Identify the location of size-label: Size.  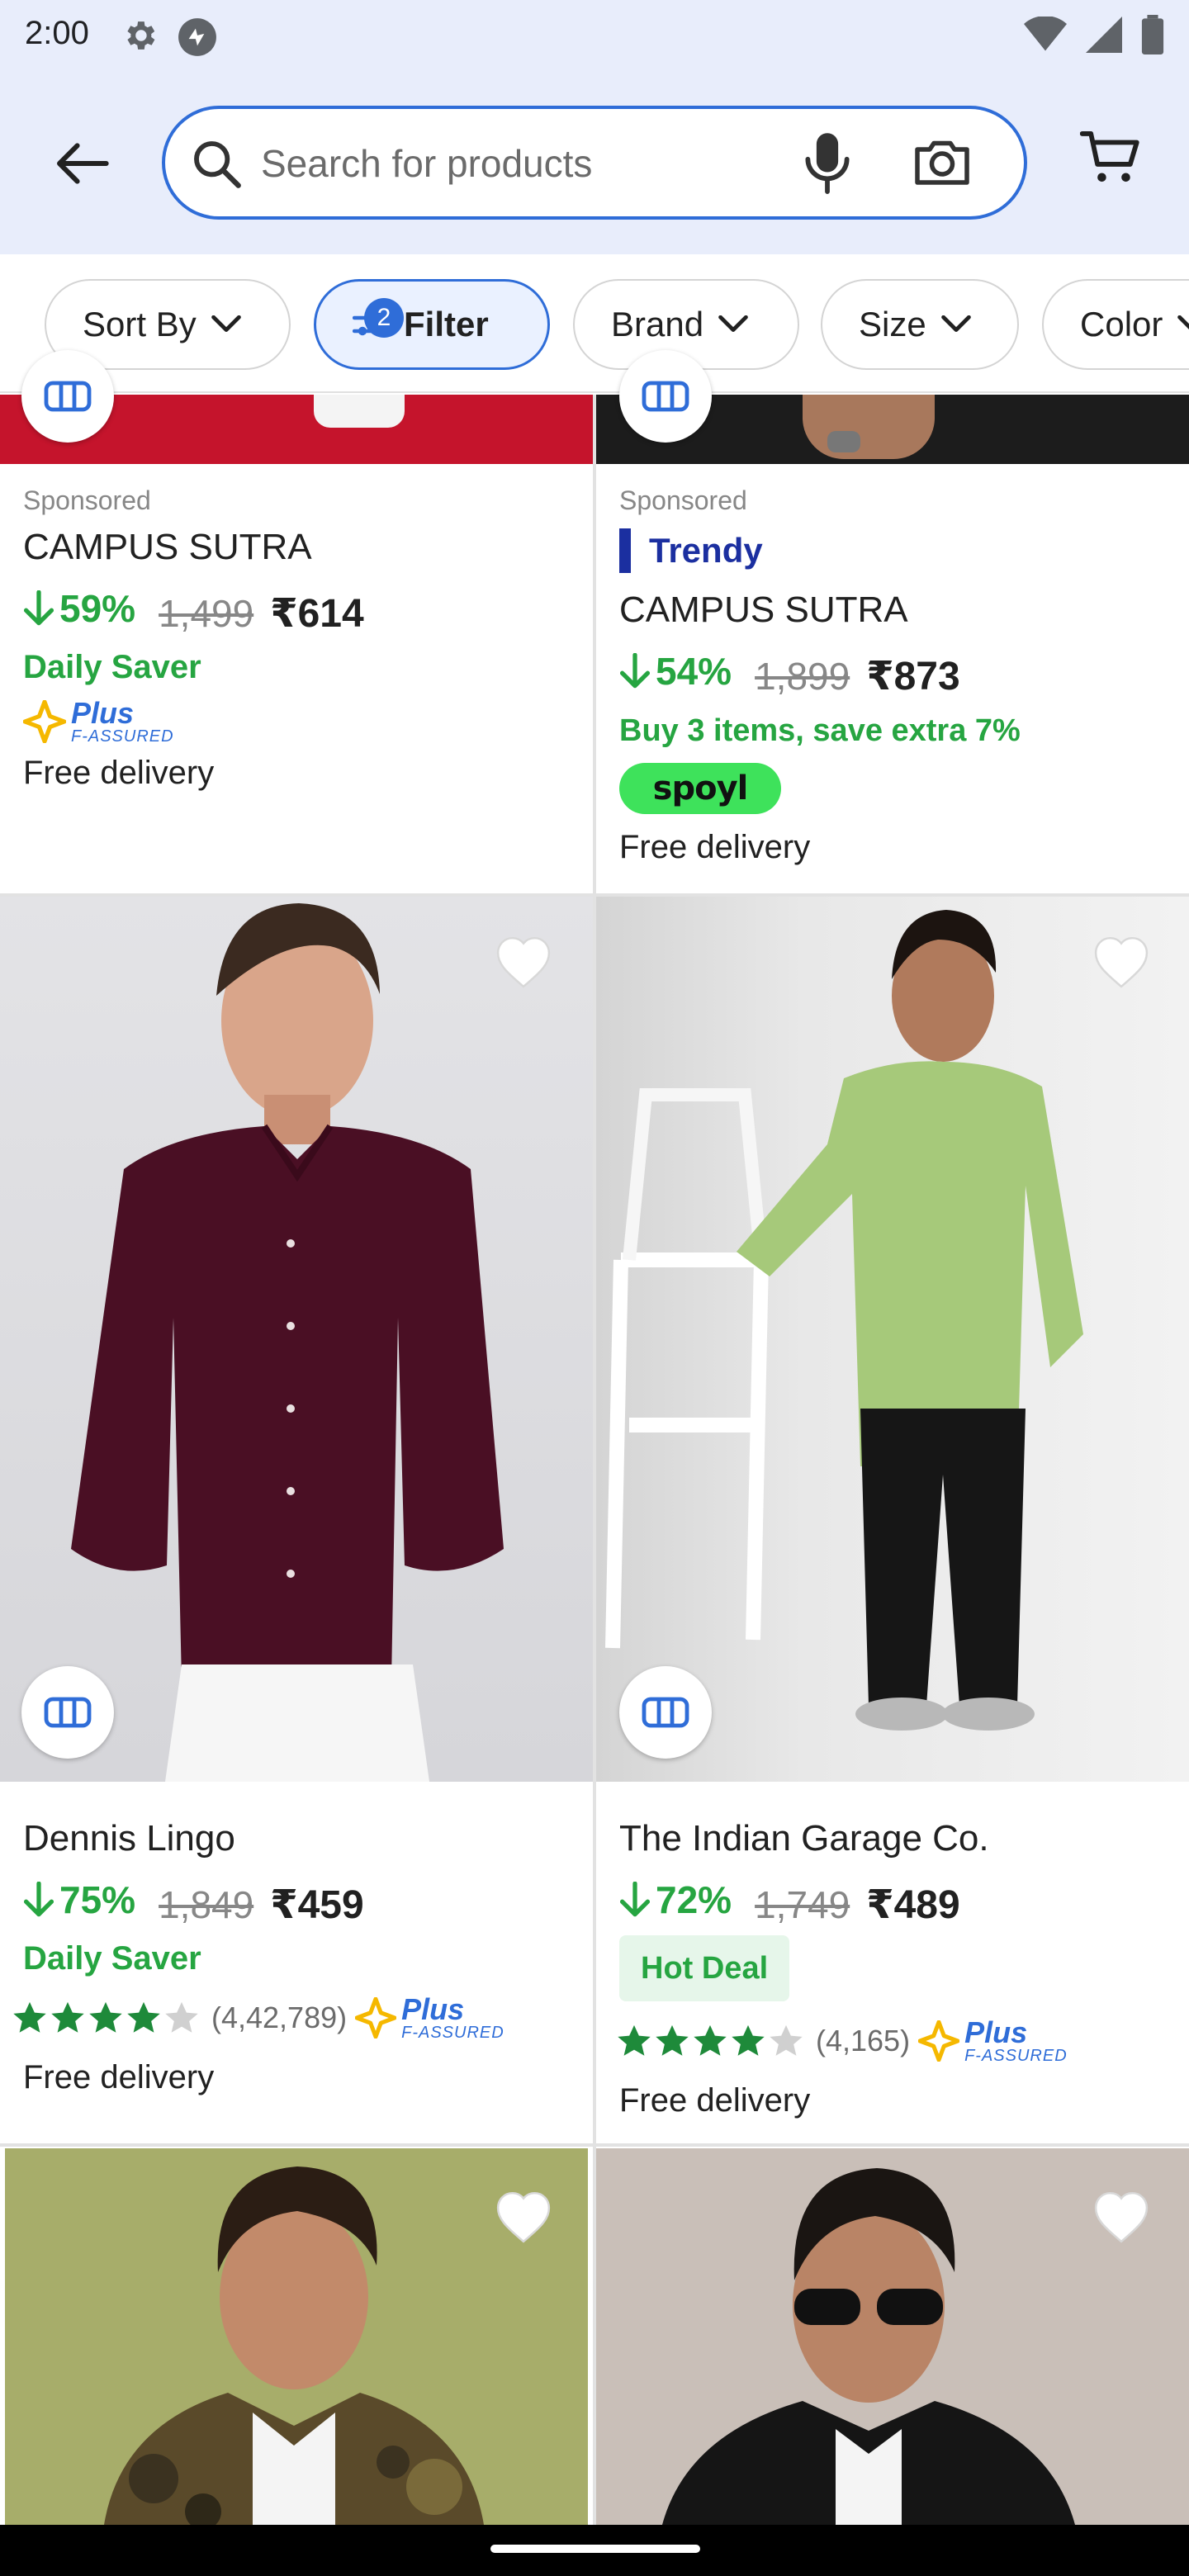
(892, 324).